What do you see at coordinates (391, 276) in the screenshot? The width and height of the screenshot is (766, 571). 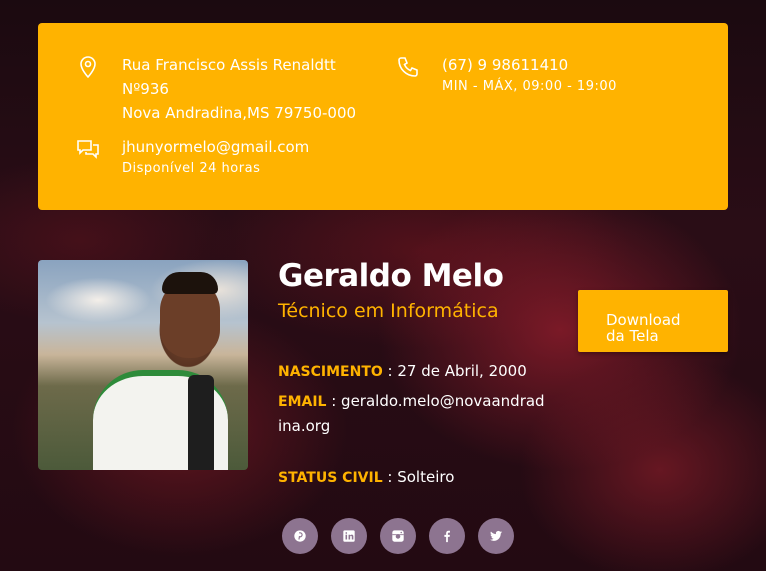 I see `profile-name: Geraldo Melo` at bounding box center [391, 276].